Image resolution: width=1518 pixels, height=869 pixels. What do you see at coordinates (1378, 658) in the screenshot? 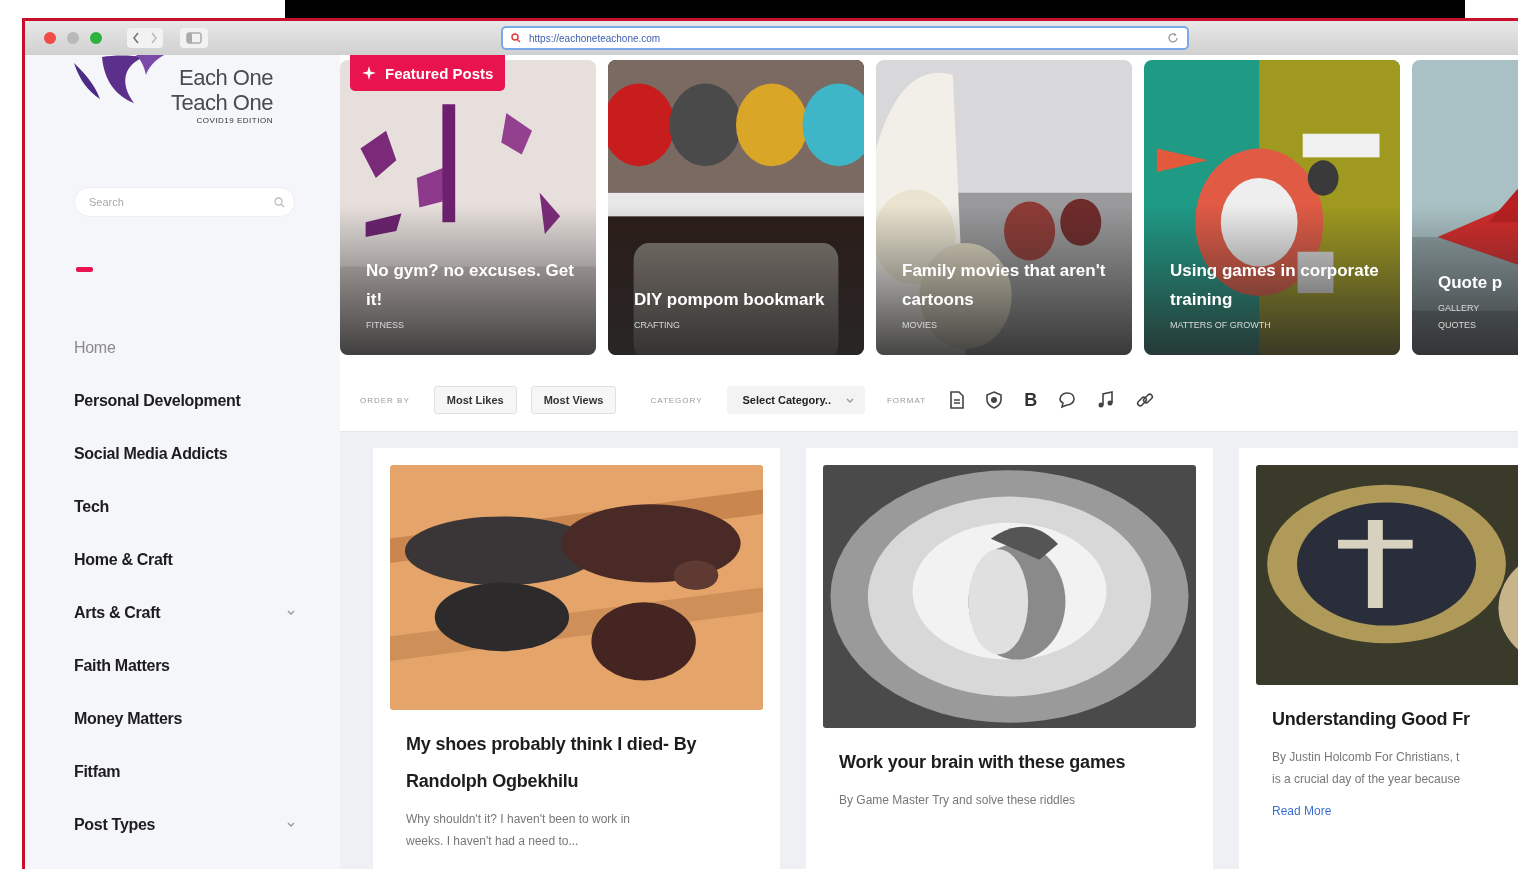
I see `post-card: Understanding Good Fr By Justin Holcomb For Christians, t is a crucial day of the year because Read More` at bounding box center [1378, 658].